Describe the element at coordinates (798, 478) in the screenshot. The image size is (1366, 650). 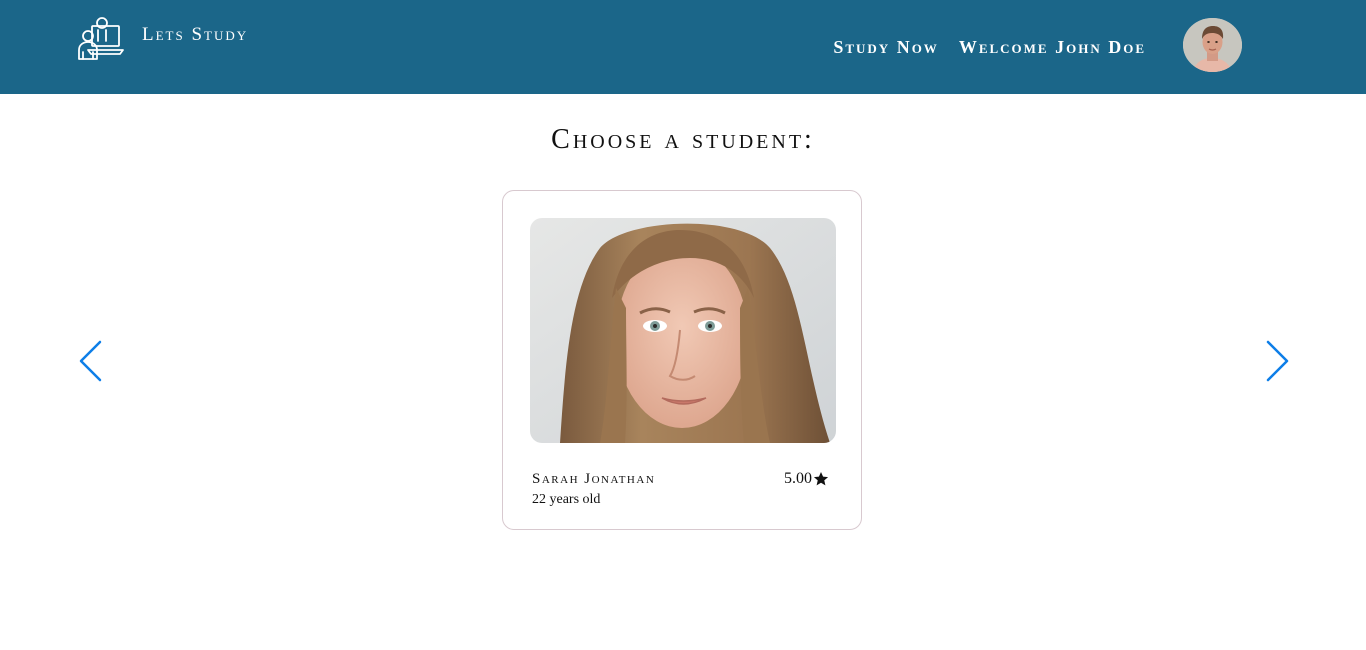
I see `rating-value: 5.00` at that location.